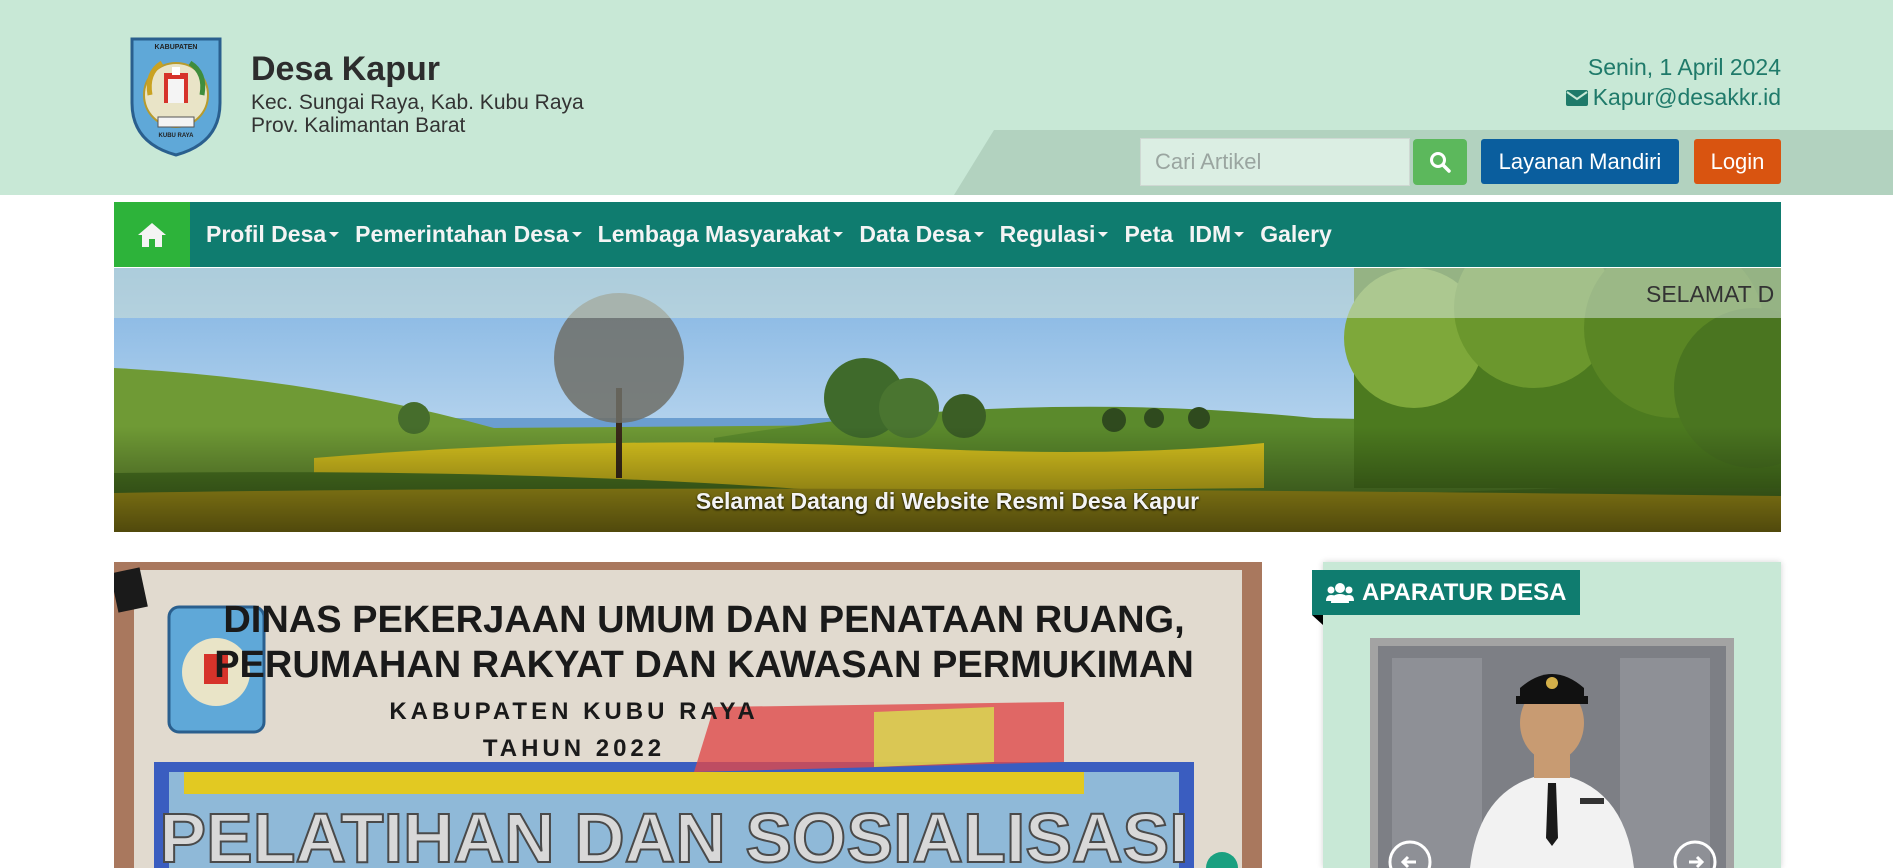 The image size is (1893, 868). I want to click on ticker-text: SELAMAT D, so click(1710, 294).